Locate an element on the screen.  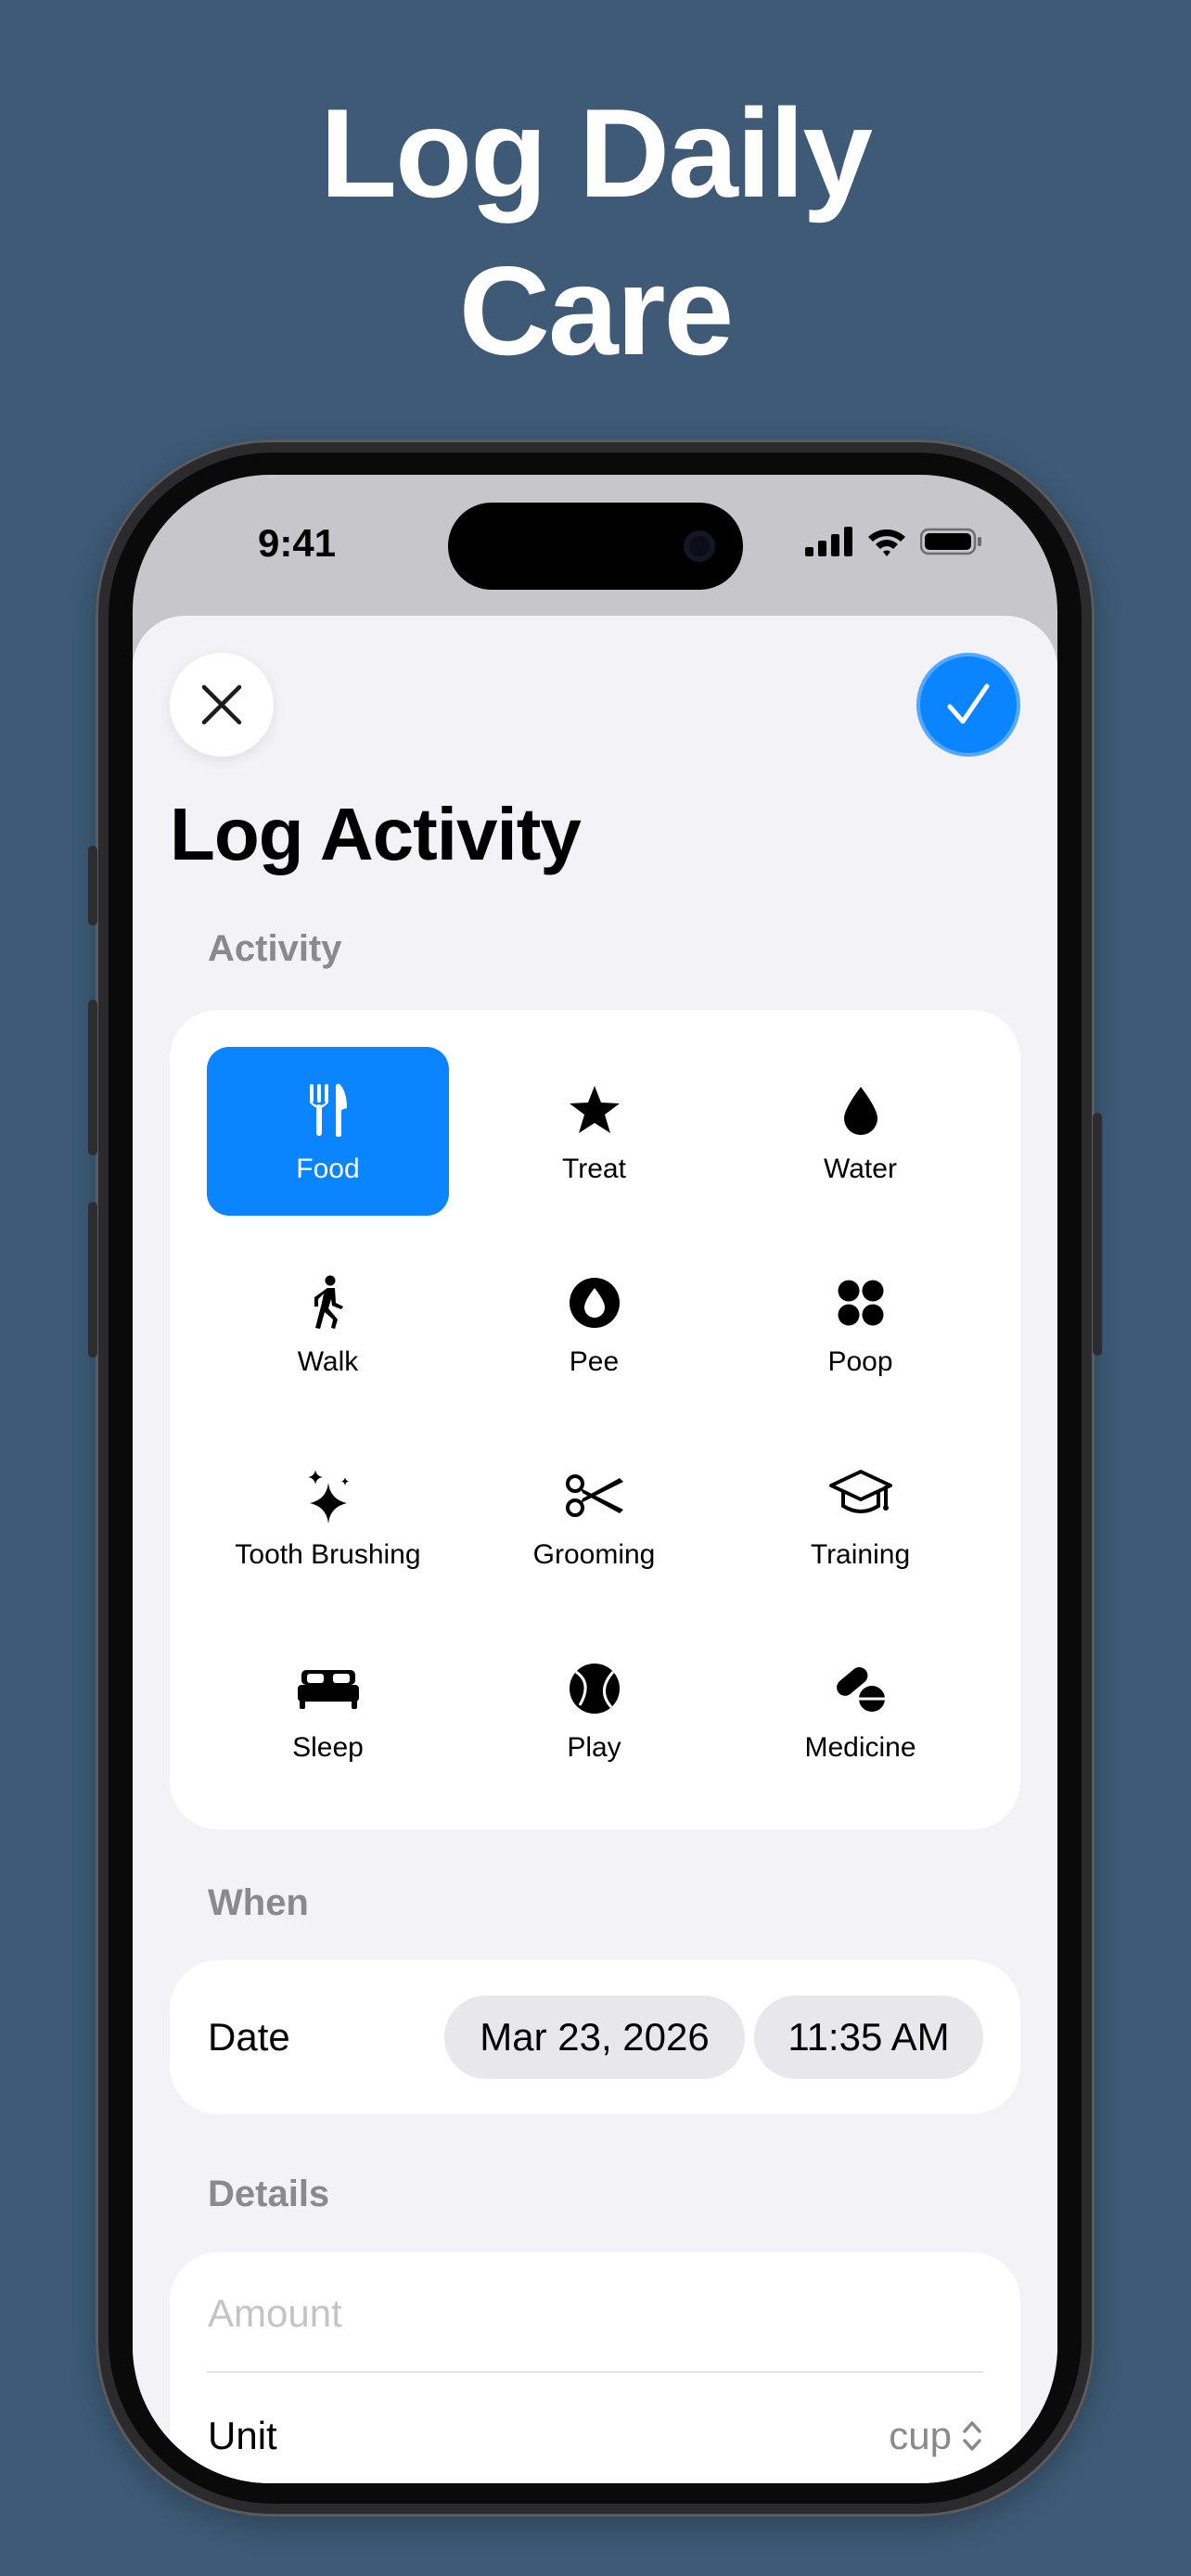
amount-field: Amount is located at coordinates (275, 2313).